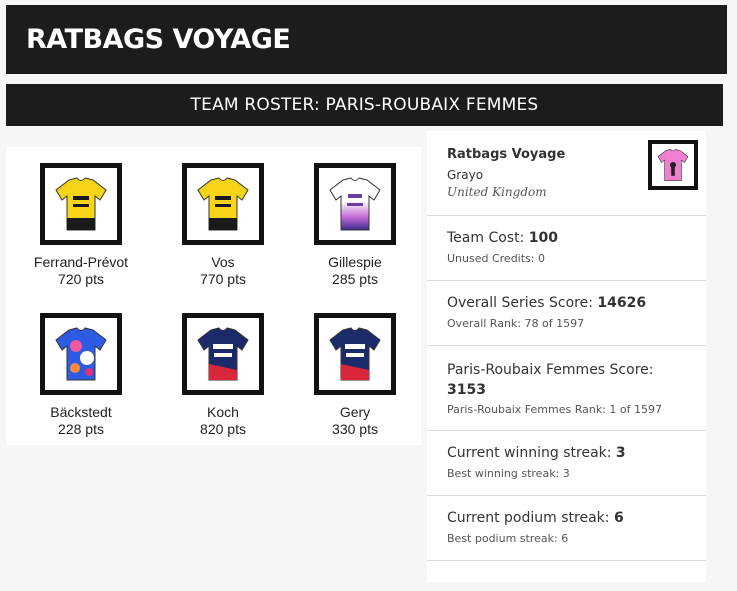 This screenshot has height=591, width=737. What do you see at coordinates (506, 154) in the screenshot?
I see `team-name: Ratbags Voyage` at bounding box center [506, 154].